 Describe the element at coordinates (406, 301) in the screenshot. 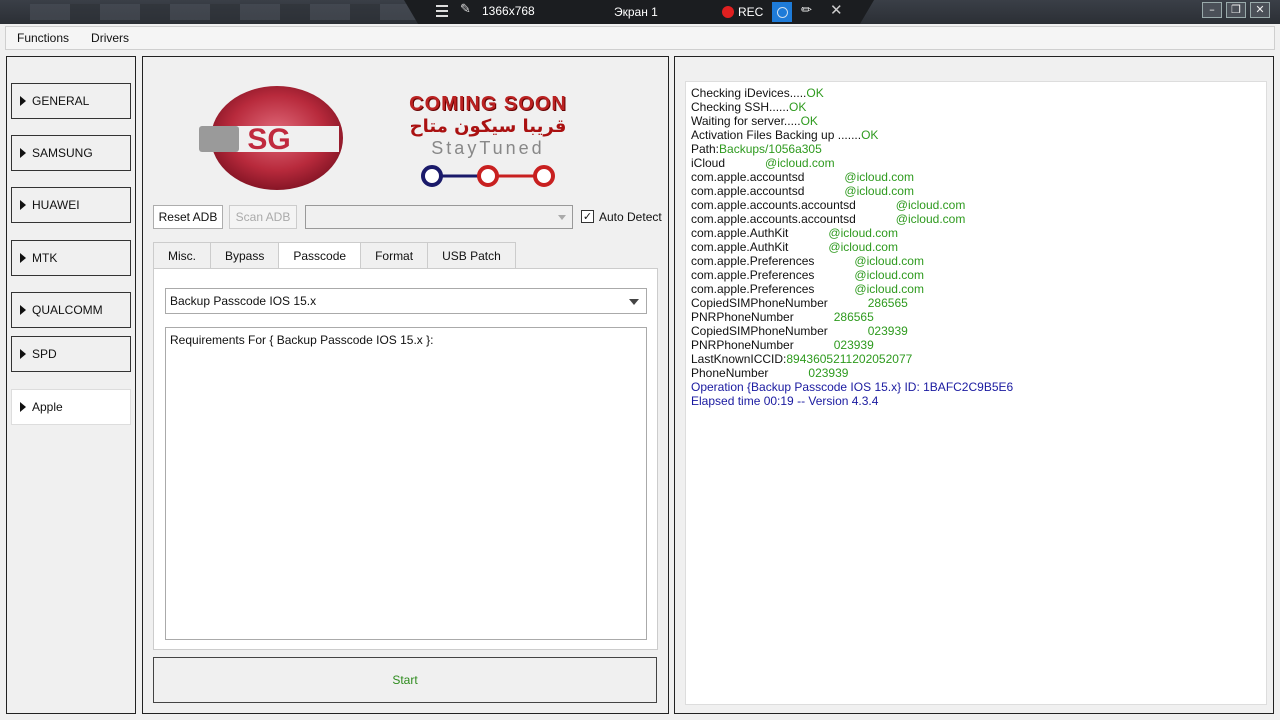

I see `operation-select: Backup Passcode IOS 15.x` at that location.